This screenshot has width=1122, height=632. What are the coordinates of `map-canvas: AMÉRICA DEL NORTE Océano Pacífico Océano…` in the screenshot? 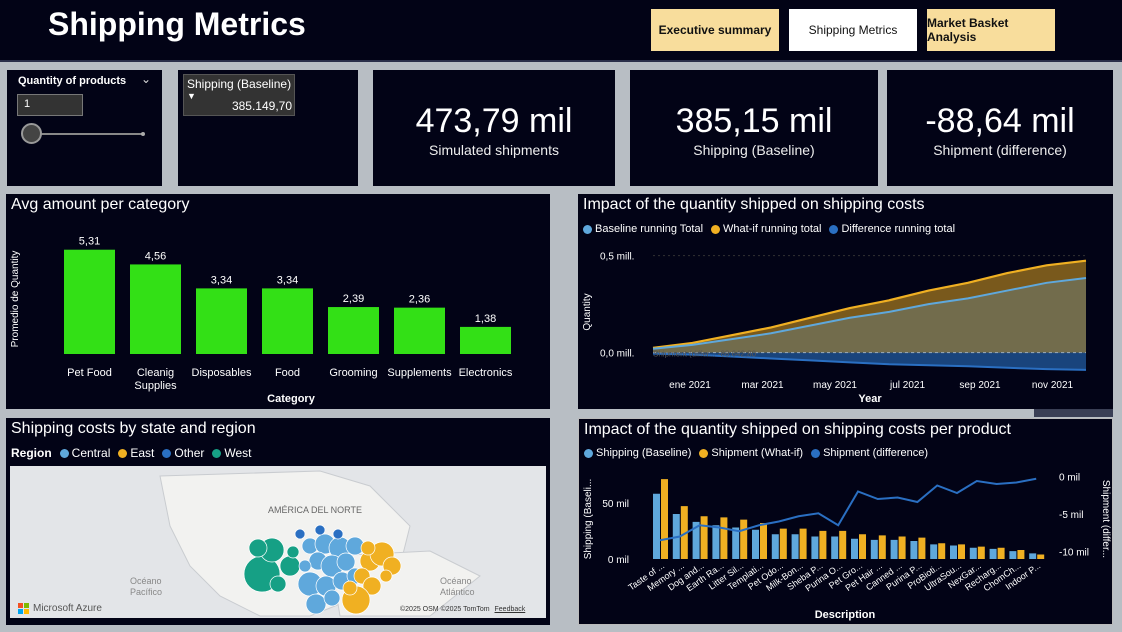 It's located at (278, 542).